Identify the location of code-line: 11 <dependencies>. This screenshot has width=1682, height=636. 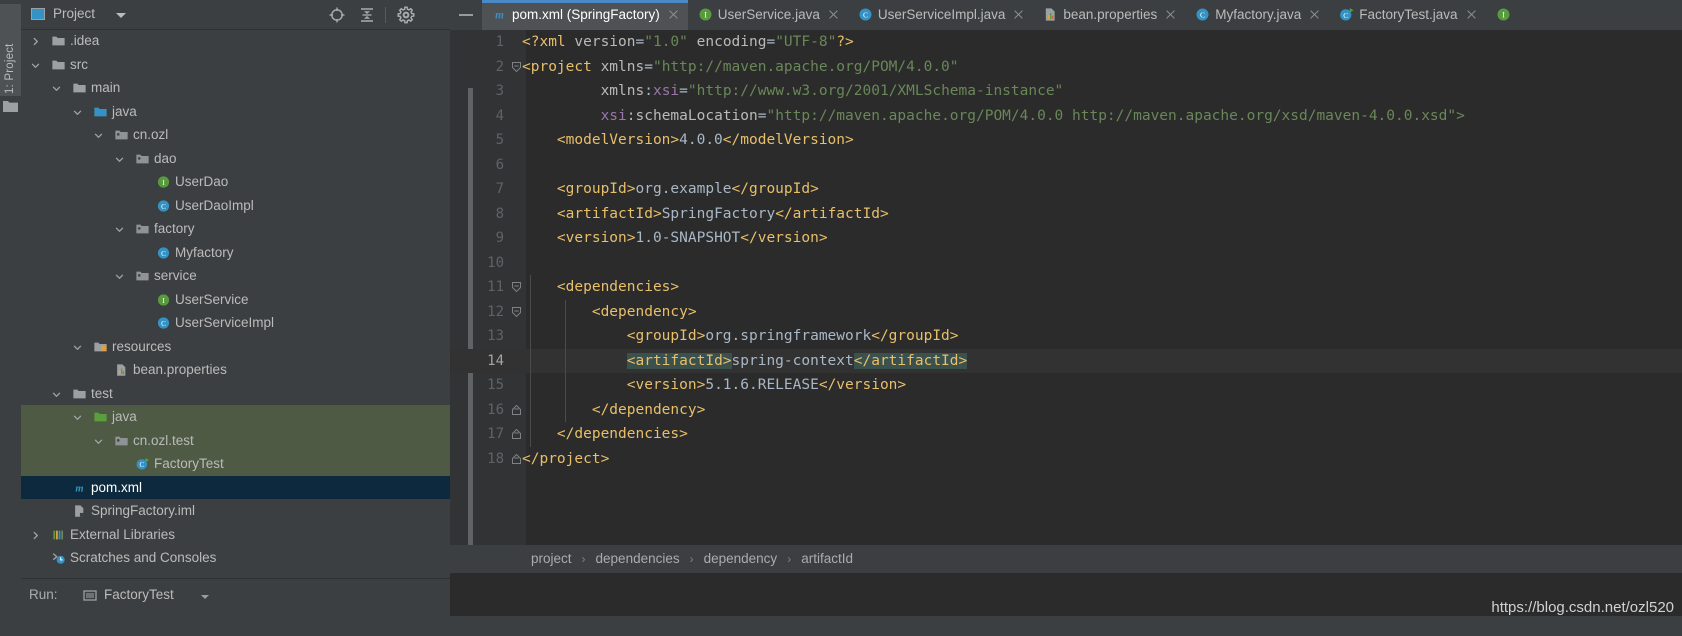
(1066, 287).